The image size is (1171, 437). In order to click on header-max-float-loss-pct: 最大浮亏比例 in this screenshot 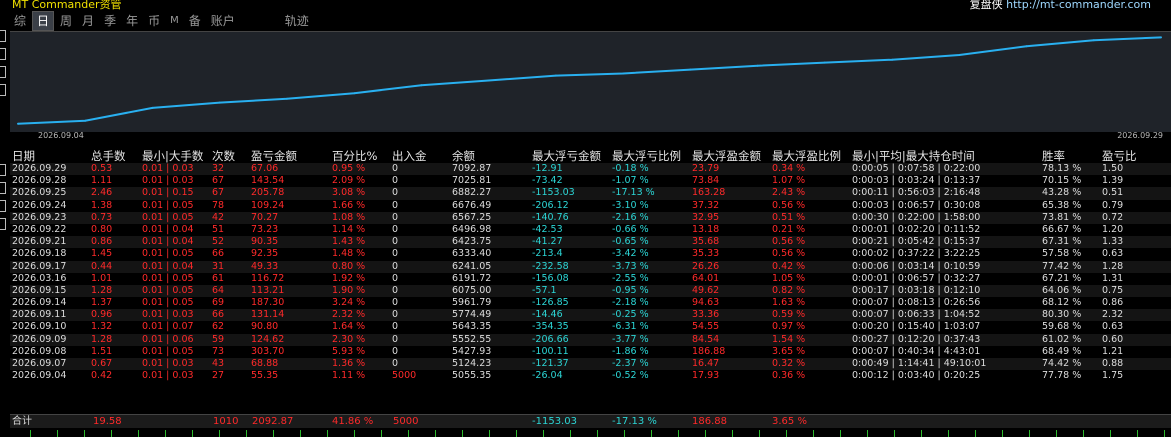, I will do `click(646, 156)`.